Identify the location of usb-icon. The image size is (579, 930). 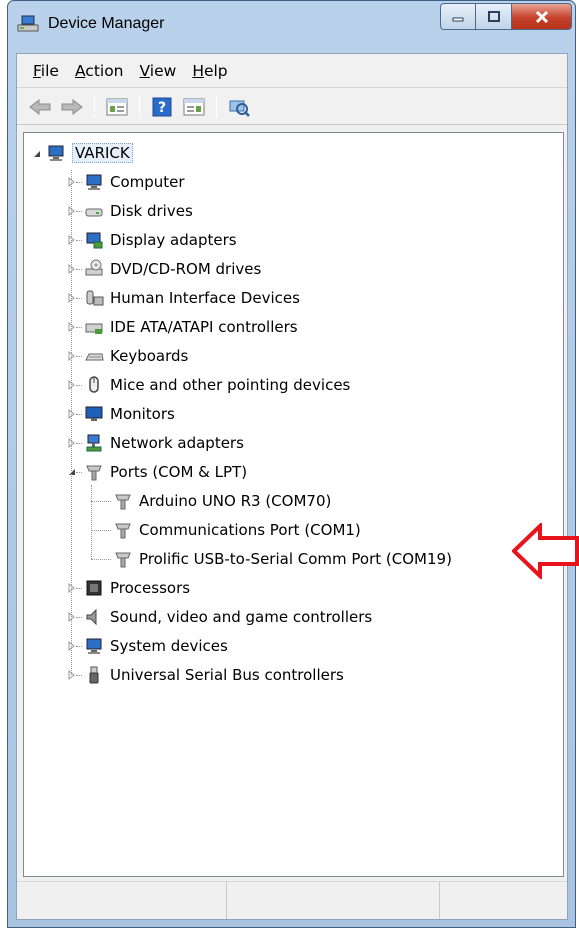
(94, 675).